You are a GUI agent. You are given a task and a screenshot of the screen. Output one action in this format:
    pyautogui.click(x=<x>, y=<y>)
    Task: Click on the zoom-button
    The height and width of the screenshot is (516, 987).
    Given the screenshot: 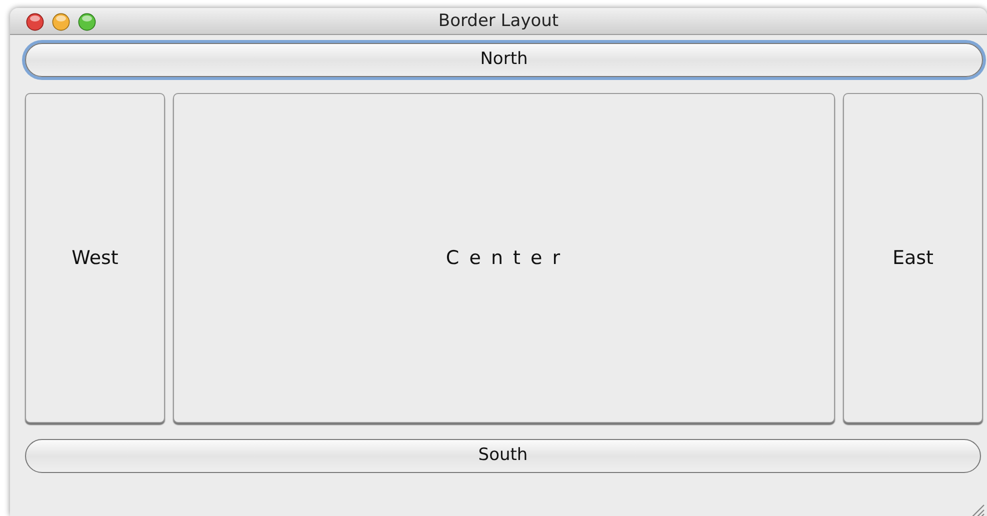 What is the action you would take?
    pyautogui.click(x=87, y=22)
    